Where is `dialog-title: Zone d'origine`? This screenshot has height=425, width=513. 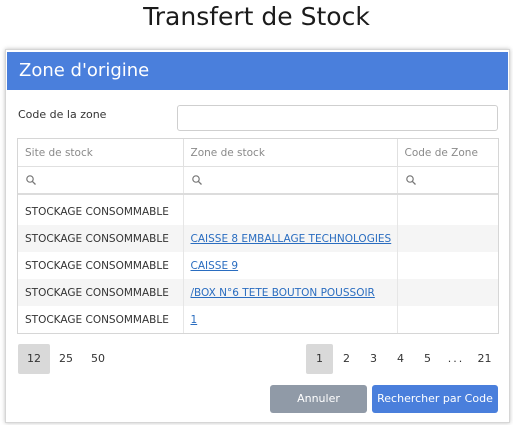 dialog-title: Zone d'origine is located at coordinates (257, 71).